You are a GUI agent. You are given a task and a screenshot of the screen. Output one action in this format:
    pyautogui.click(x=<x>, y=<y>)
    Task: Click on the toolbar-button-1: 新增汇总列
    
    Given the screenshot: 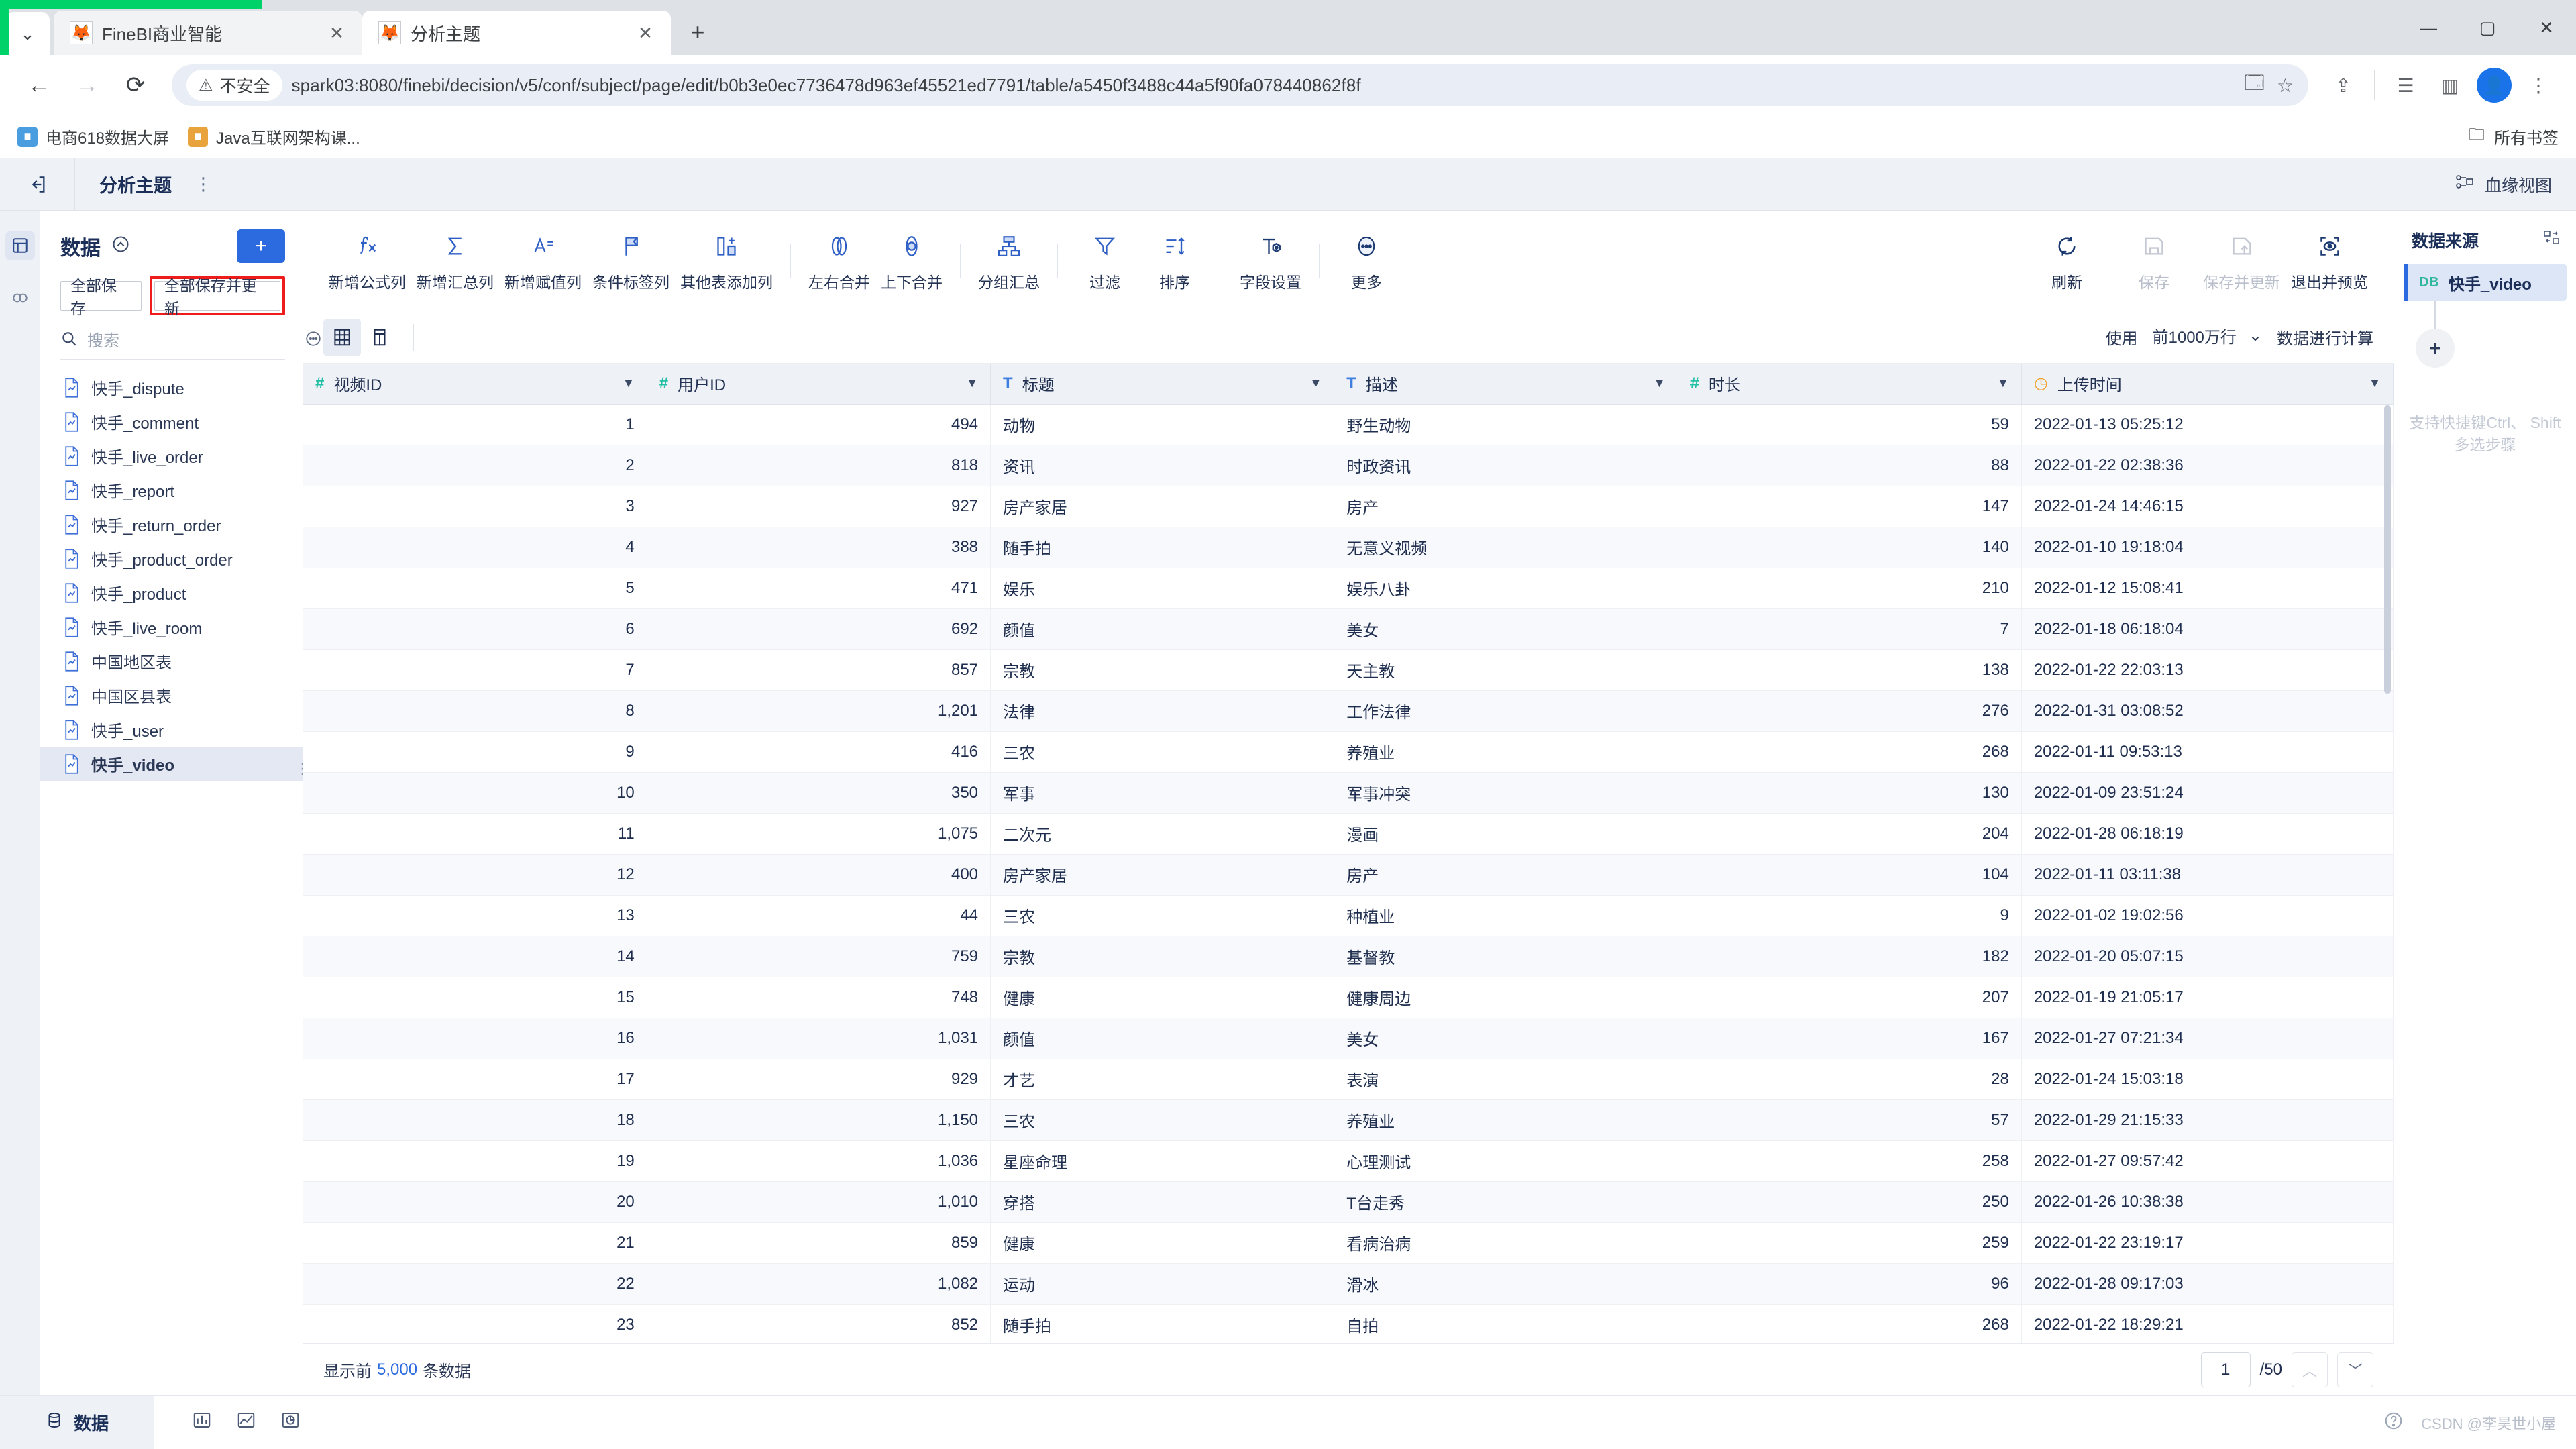 What is the action you would take?
    pyautogui.click(x=455, y=260)
    